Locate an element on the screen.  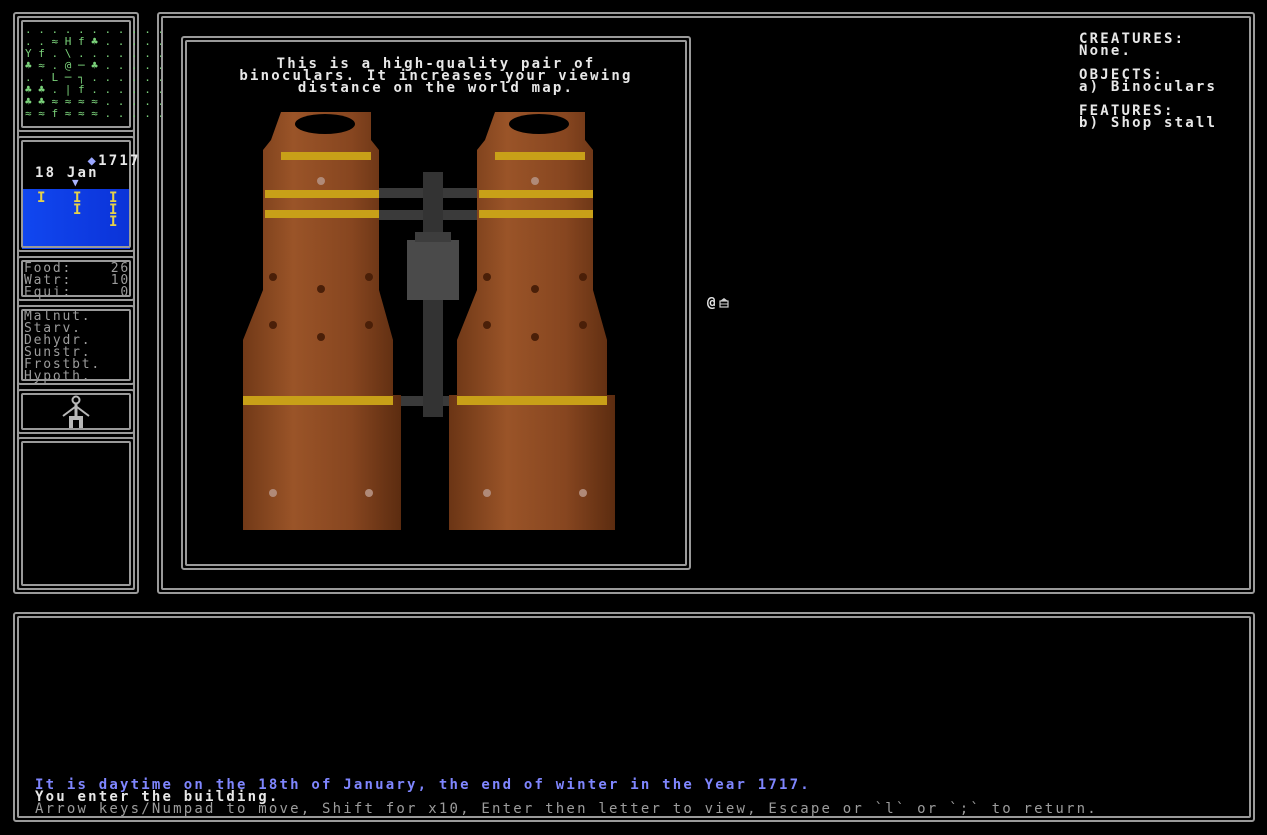
object-item-binoculars: a) Binoculars is located at coordinates (1148, 87).